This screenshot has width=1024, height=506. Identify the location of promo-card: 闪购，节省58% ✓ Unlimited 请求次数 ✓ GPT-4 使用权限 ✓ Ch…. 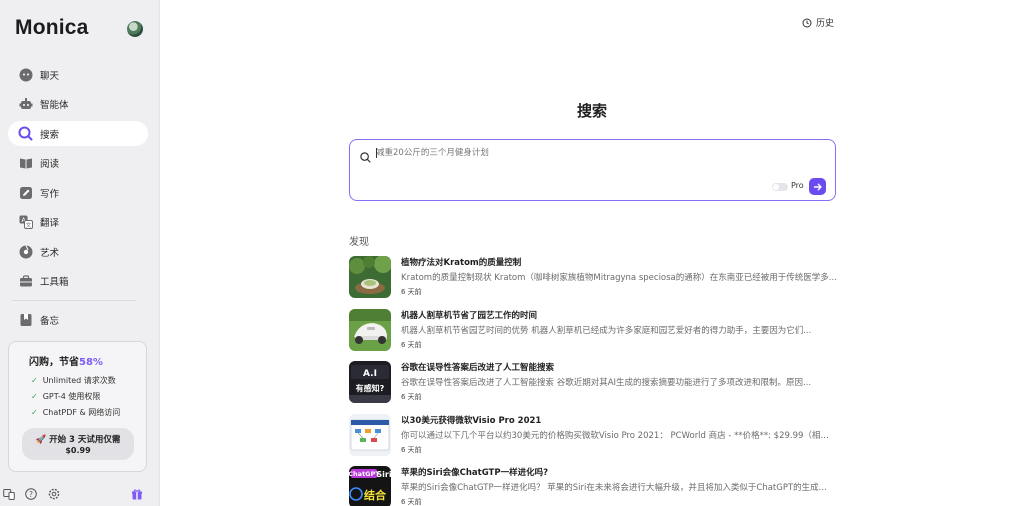
(77, 406).